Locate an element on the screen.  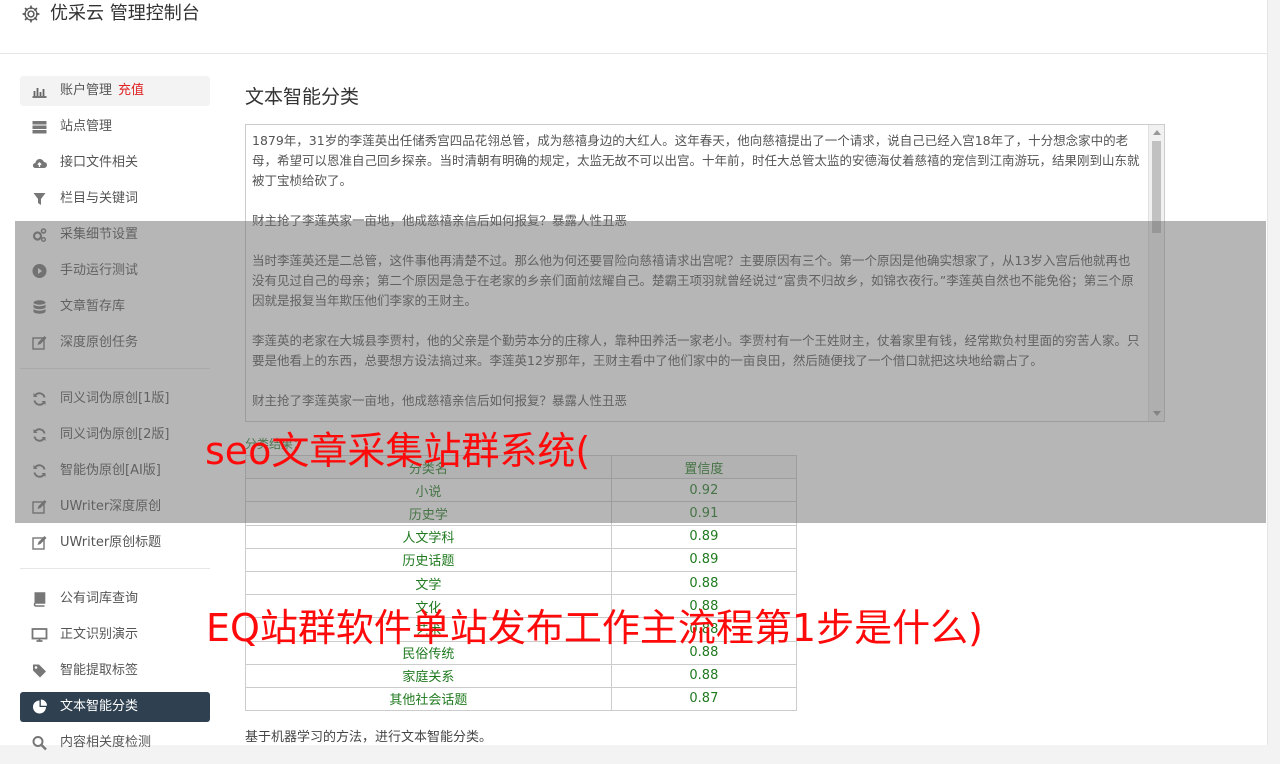
overlay-caption: EQ站群软件单站发布工作主流程第1步是什么) is located at coordinates (594, 628).